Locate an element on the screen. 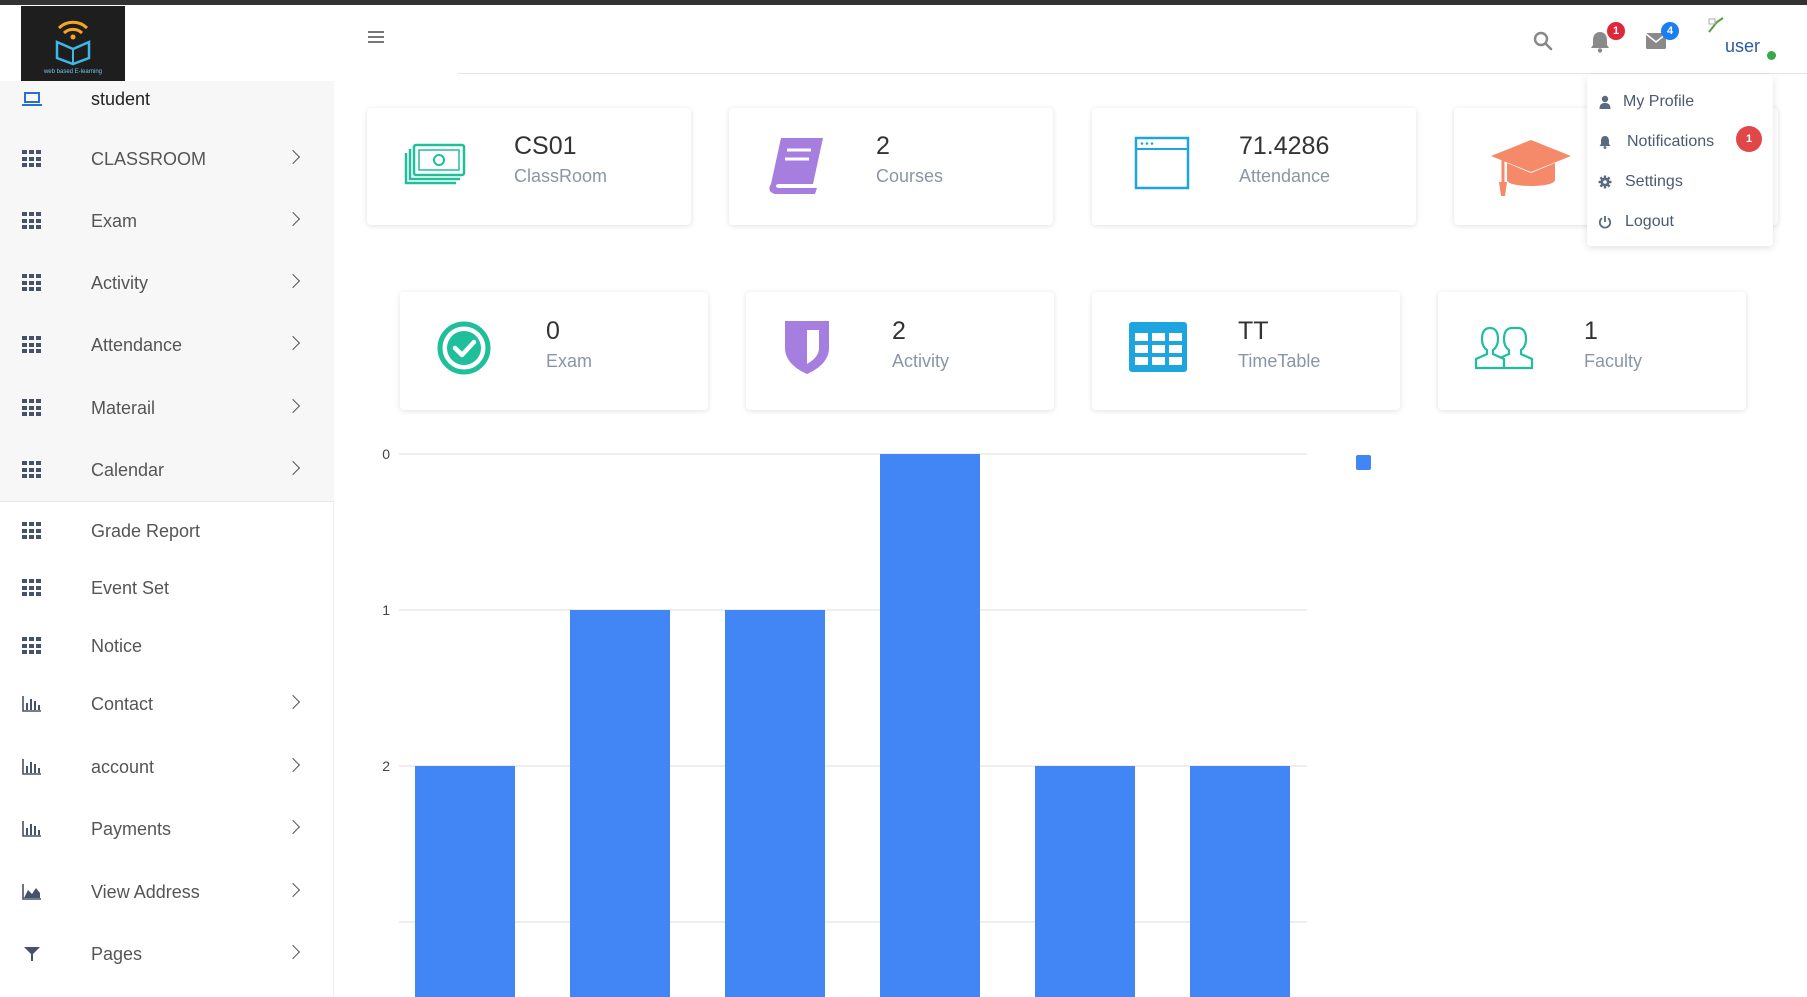 The height and width of the screenshot is (997, 1807). card-attendance: 71.4286 Attendance is located at coordinates (1254, 166).